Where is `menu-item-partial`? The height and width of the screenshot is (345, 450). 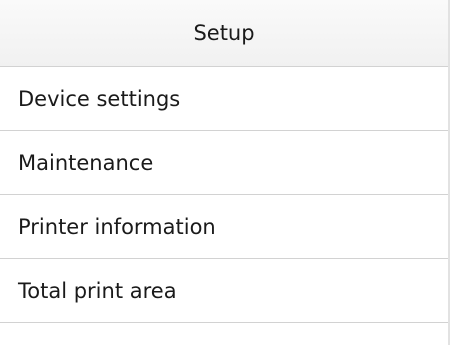
menu-item-partial is located at coordinates (224, 334).